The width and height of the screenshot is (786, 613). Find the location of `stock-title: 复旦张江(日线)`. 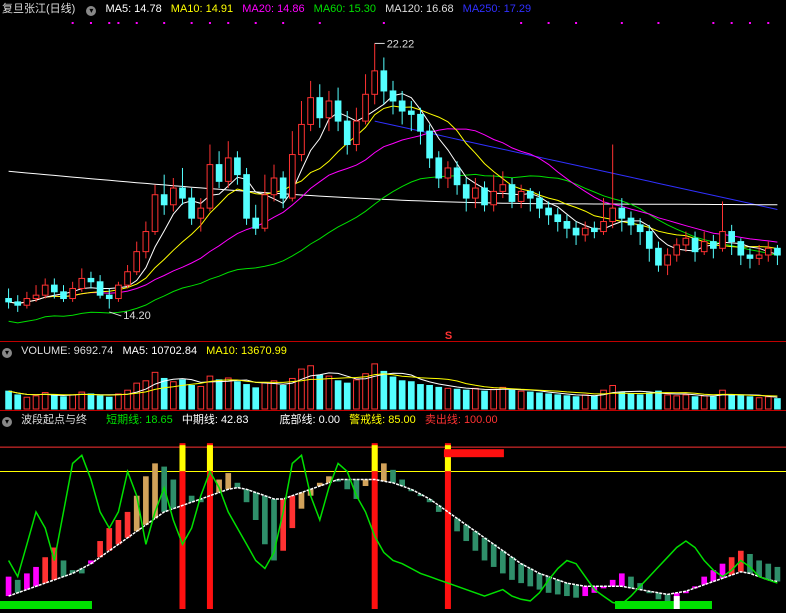

stock-title: 复旦张江(日线) is located at coordinates (38, 9).